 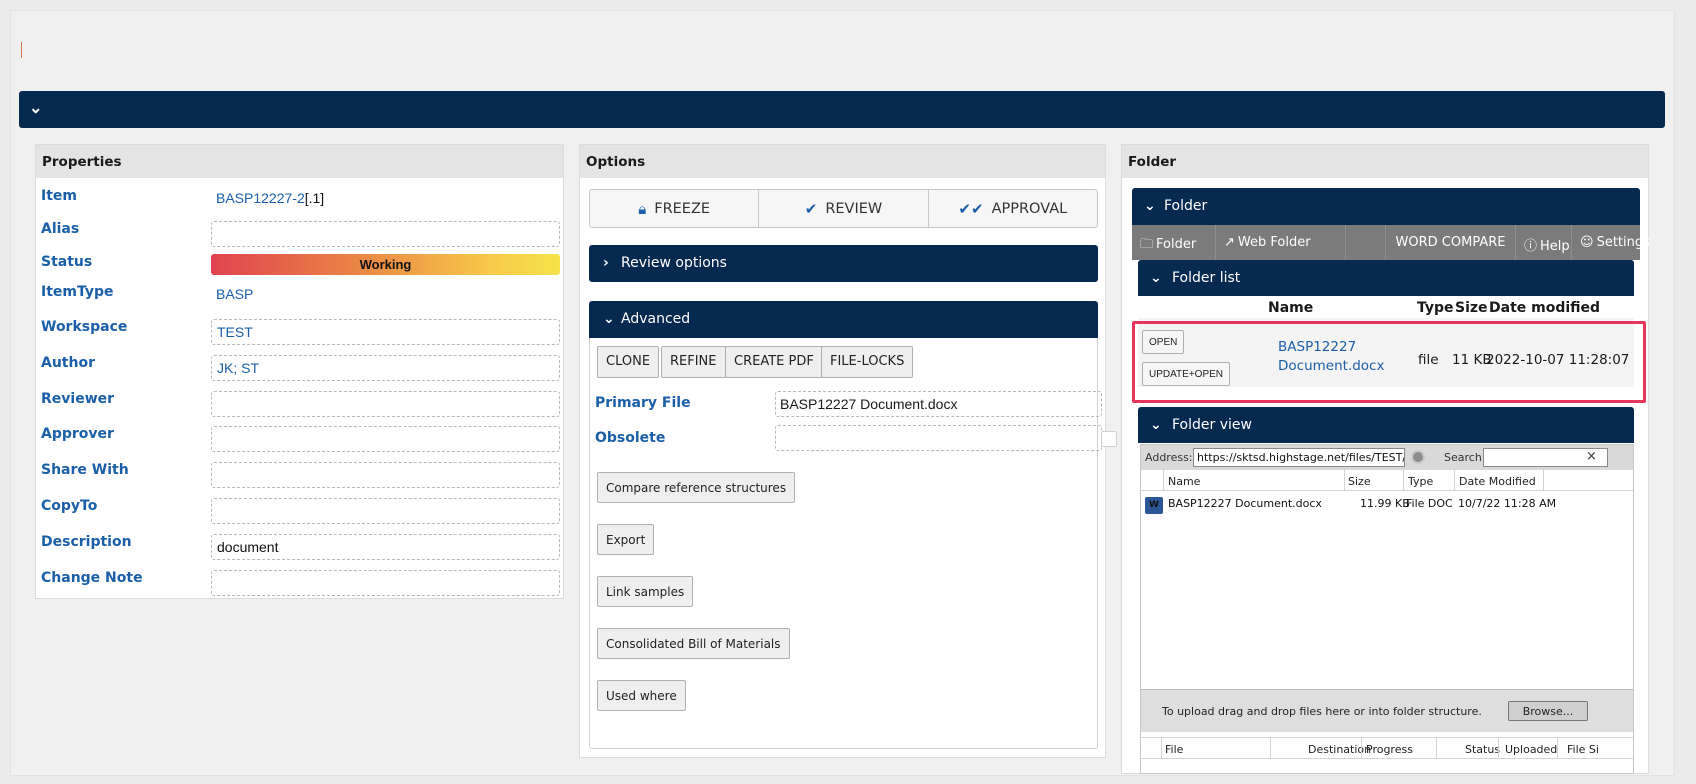 What do you see at coordinates (693, 643) in the screenshot?
I see `consolidated-bom-button: Consolidated Bill of Materials` at bounding box center [693, 643].